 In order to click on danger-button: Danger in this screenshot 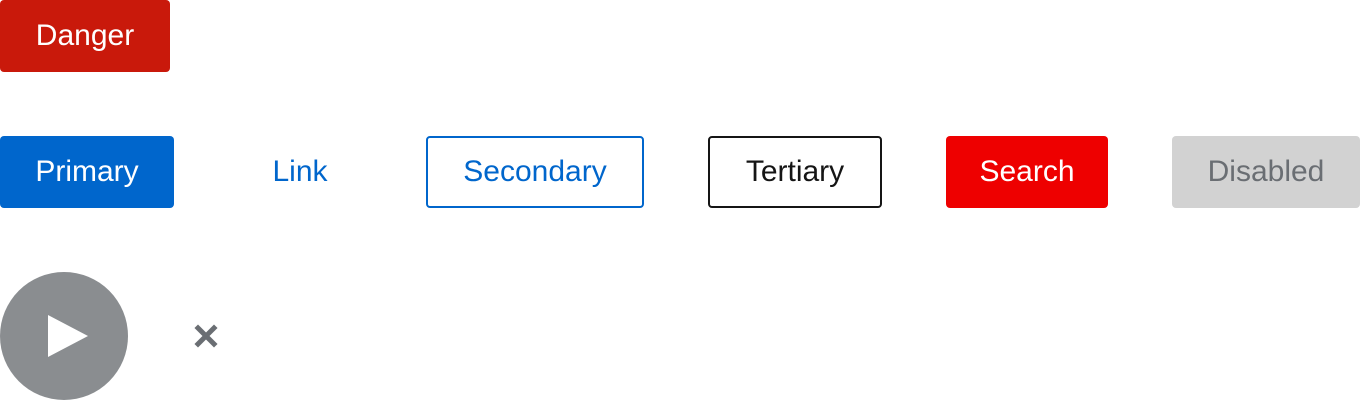, I will do `click(85, 36)`.